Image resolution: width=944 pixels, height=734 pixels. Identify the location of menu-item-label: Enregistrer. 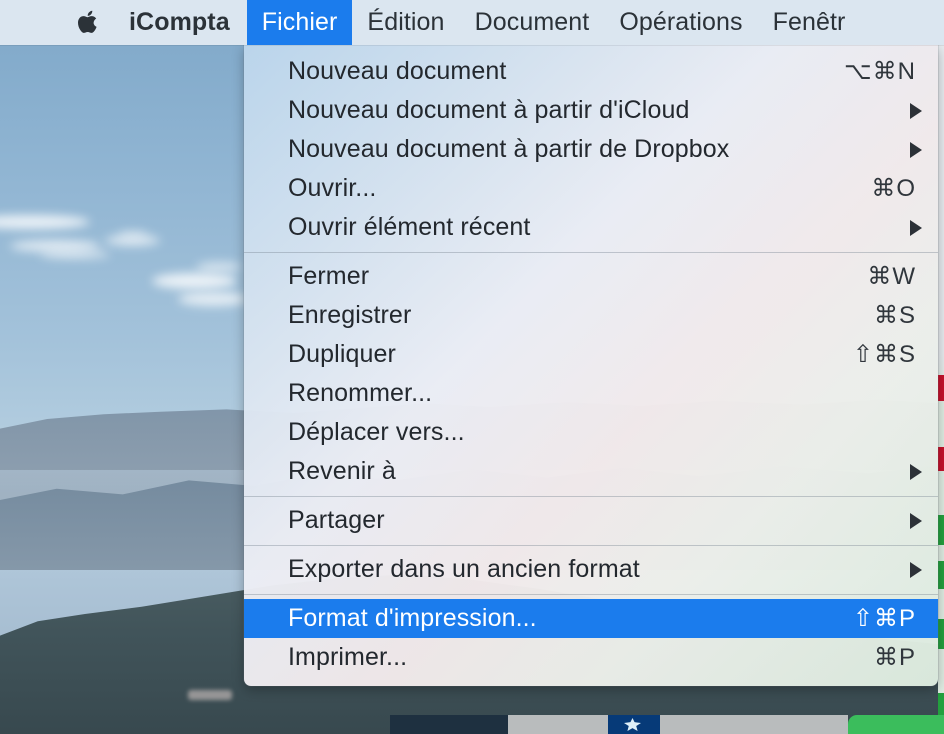
(350, 315).